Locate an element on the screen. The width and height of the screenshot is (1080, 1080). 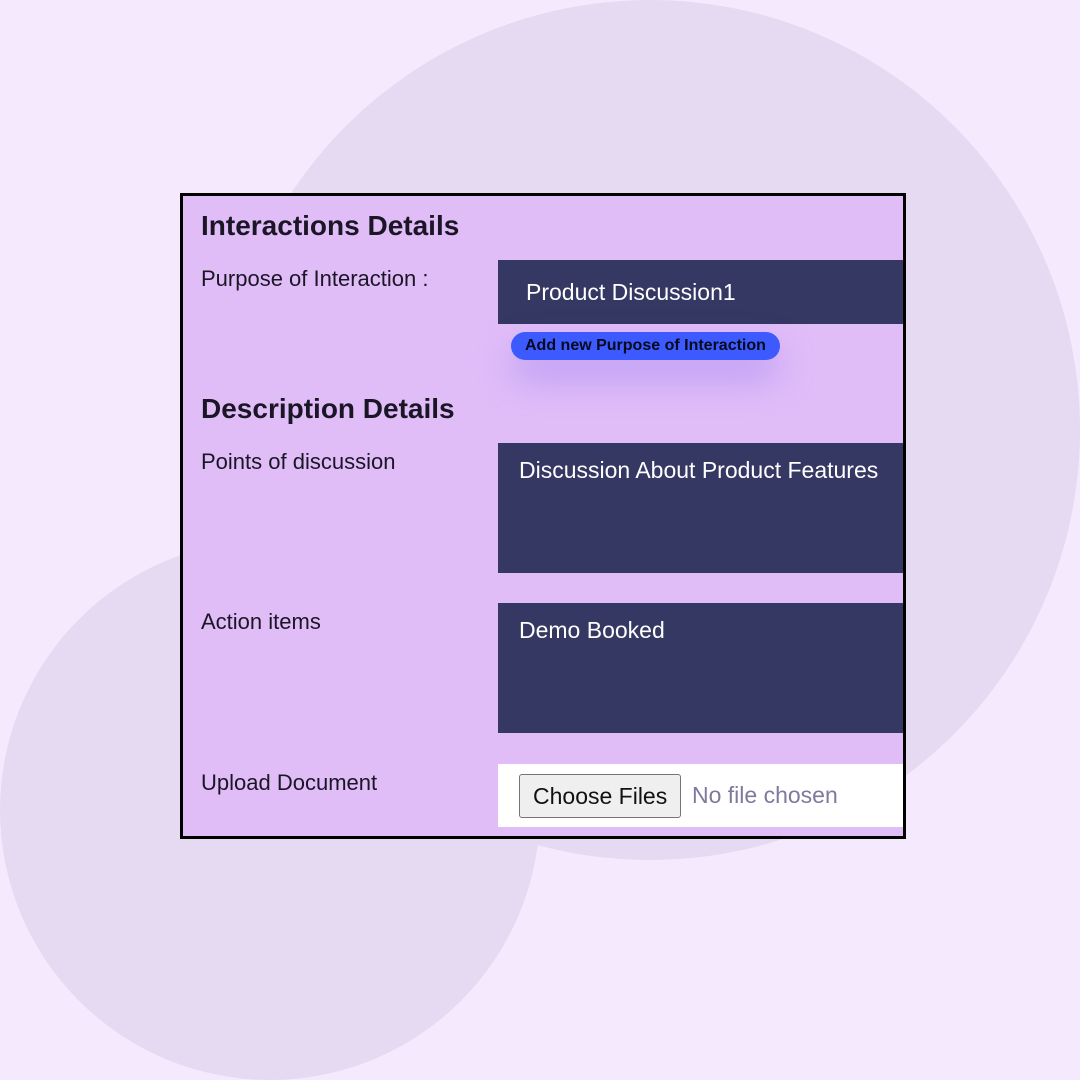
action-items-label: Action items is located at coordinates (261, 621).